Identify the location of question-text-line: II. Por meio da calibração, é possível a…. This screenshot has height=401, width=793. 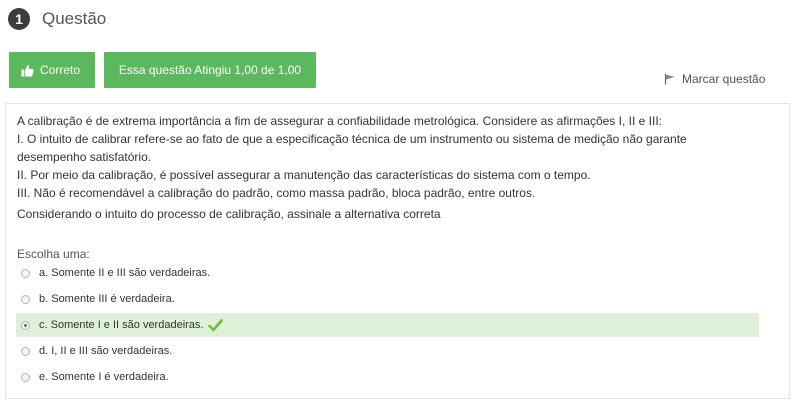
(304, 175).